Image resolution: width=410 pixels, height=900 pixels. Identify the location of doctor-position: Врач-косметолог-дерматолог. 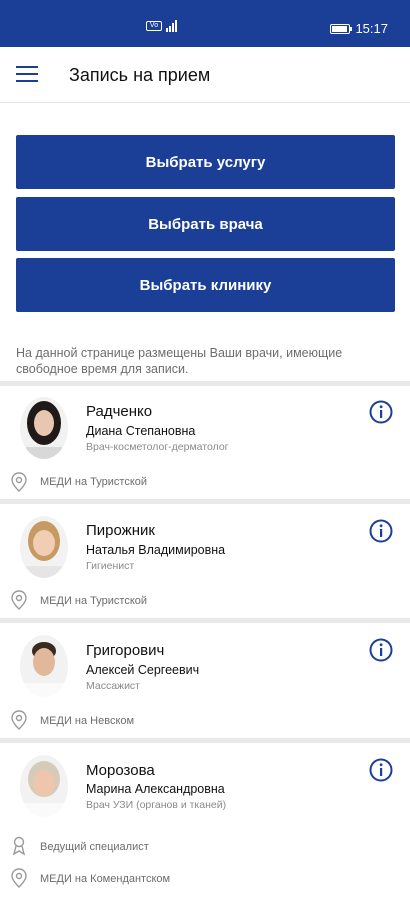
(157, 447).